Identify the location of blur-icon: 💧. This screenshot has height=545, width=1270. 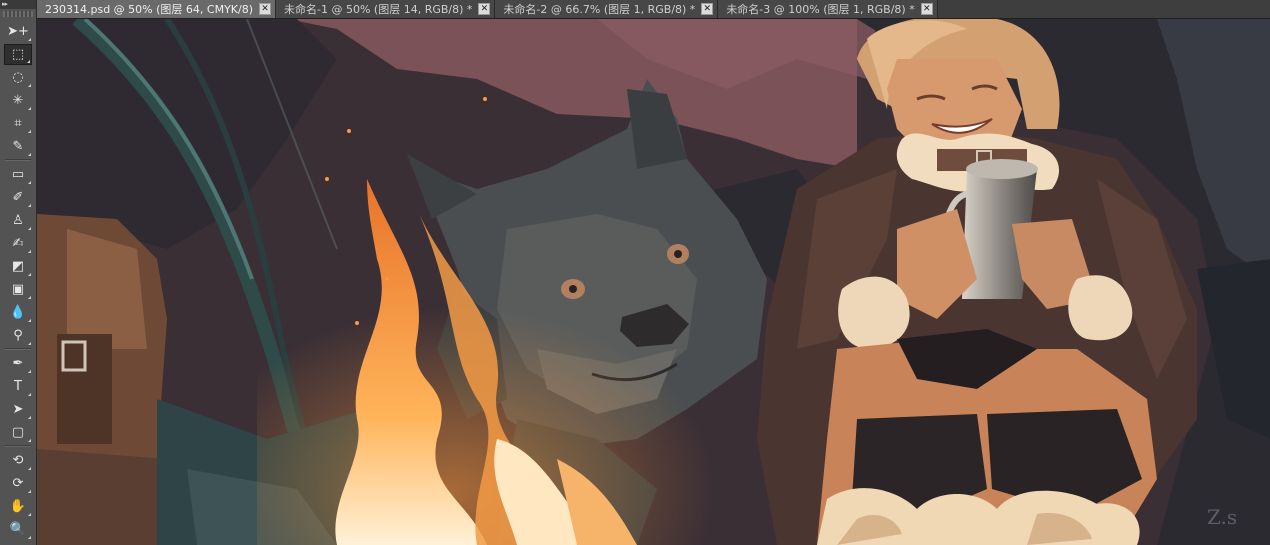
(18, 312).